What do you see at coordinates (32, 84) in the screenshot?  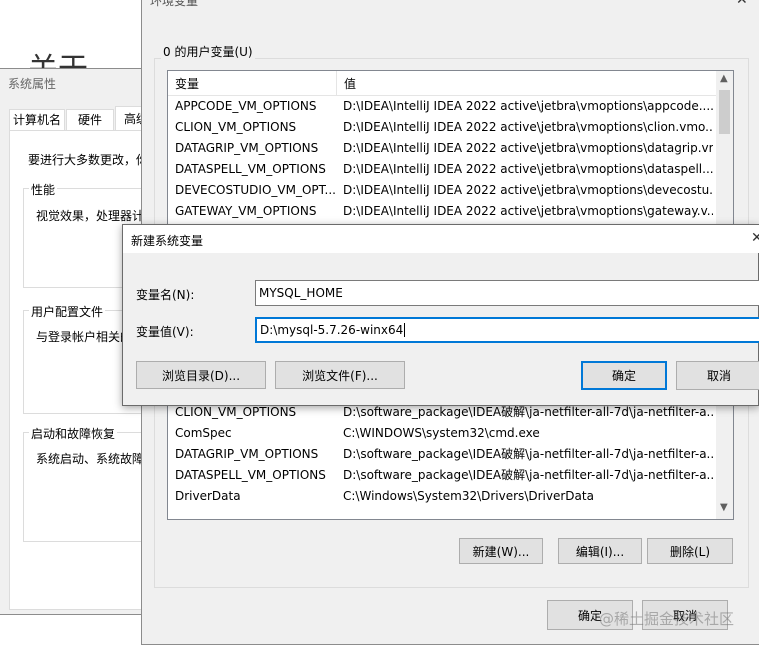 I see `system-properties-title: 系统属性` at bounding box center [32, 84].